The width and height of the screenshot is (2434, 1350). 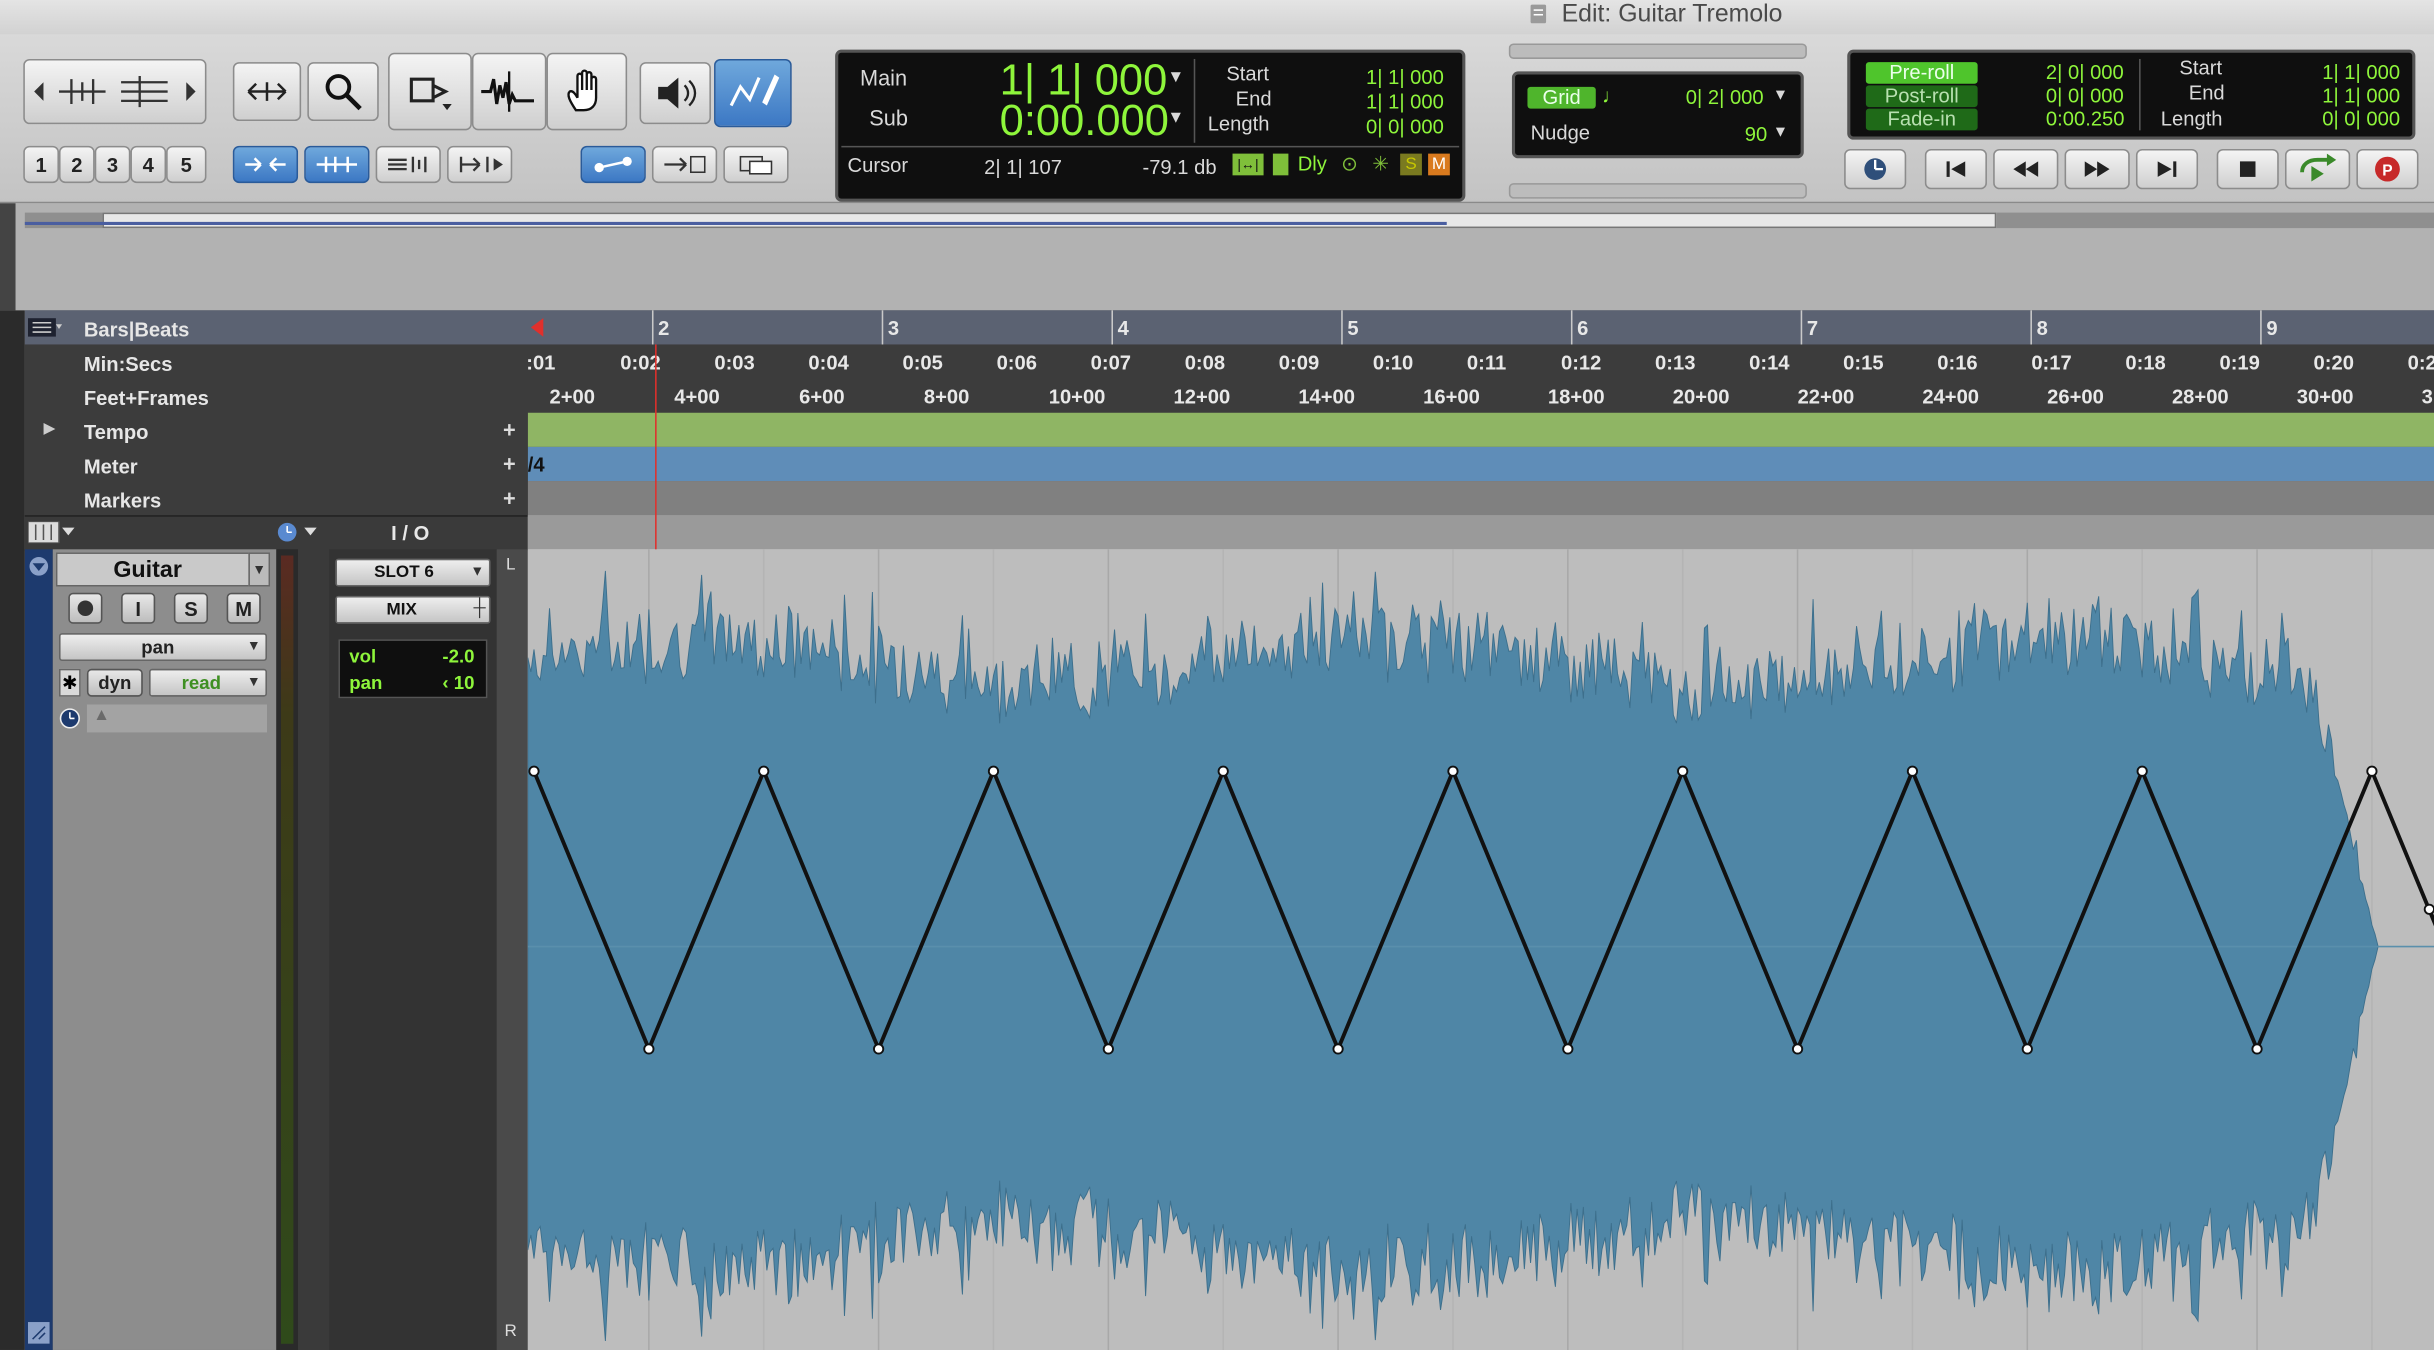 What do you see at coordinates (1411, 164) in the screenshot?
I see `countoff-button: S` at bounding box center [1411, 164].